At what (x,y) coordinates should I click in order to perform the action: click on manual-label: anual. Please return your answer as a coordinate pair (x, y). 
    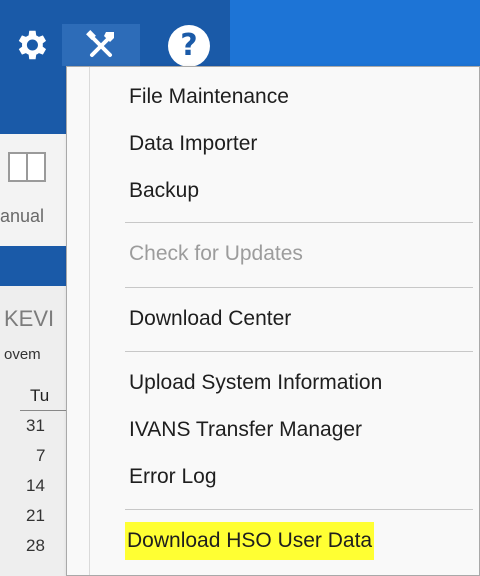
    Looking at the image, I should click on (22, 216).